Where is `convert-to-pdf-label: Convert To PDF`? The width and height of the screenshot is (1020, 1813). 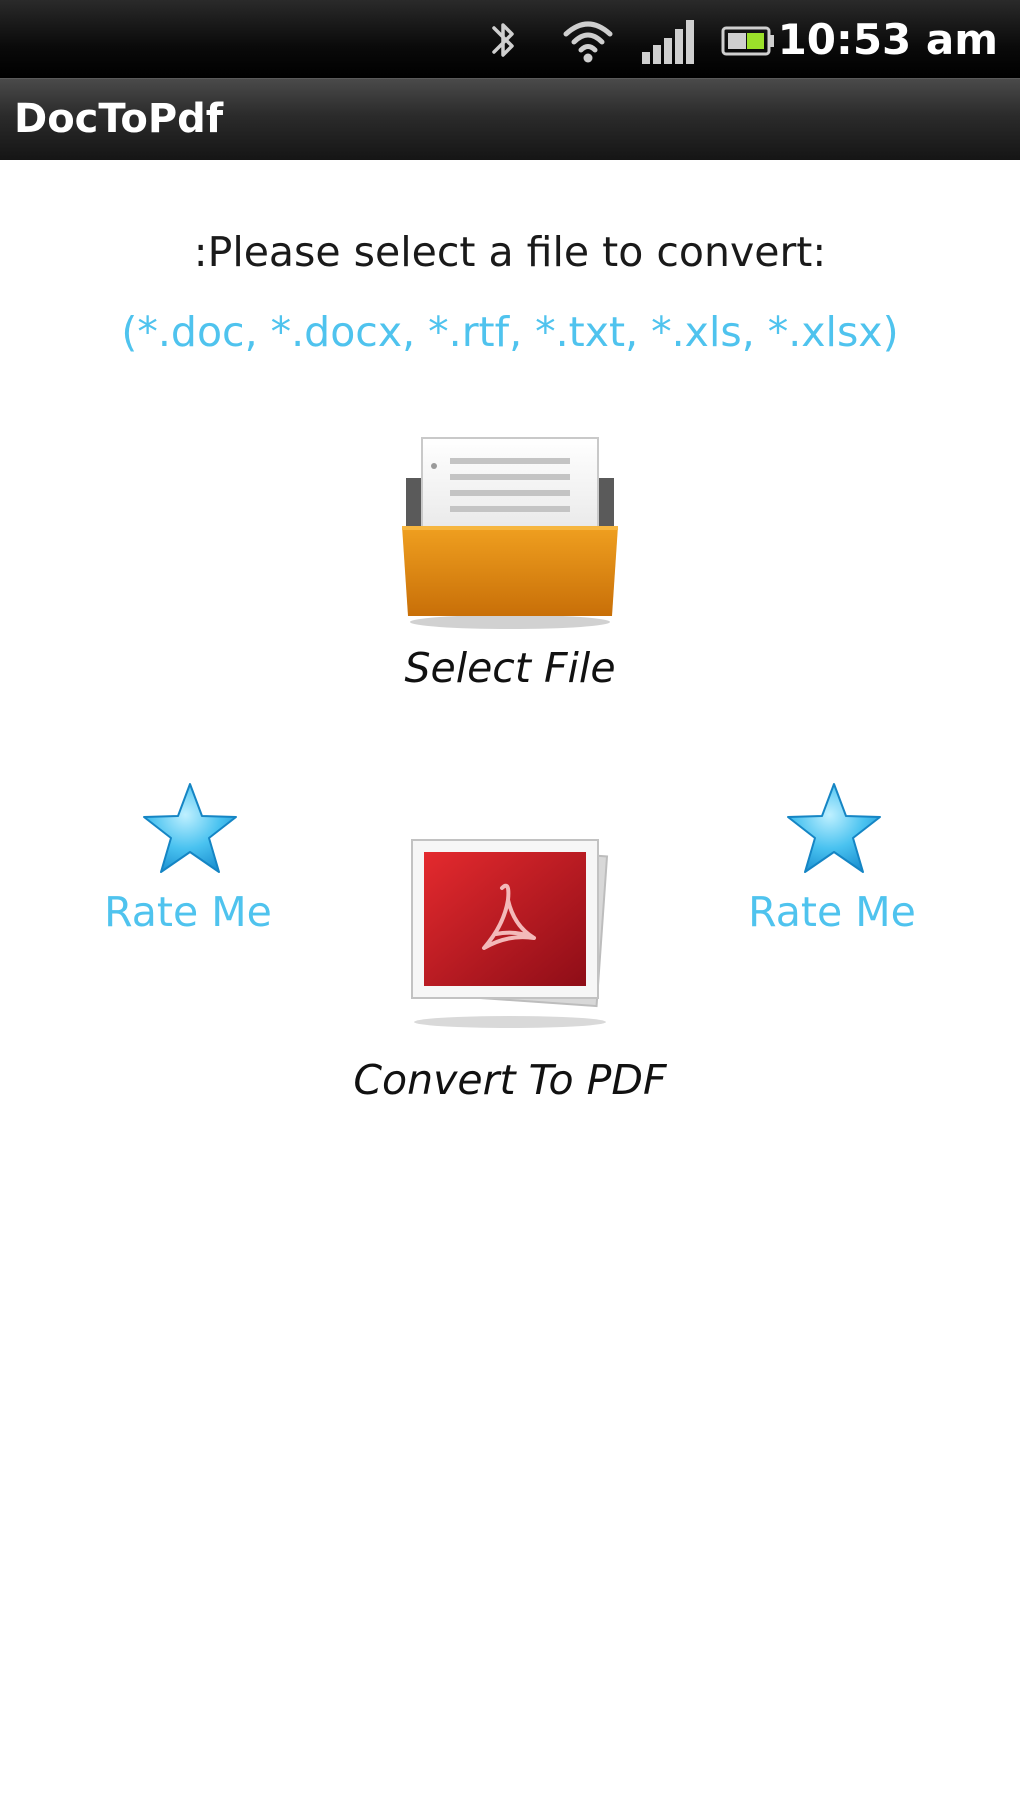
convert-to-pdf-label: Convert To PDF is located at coordinates (510, 1080).